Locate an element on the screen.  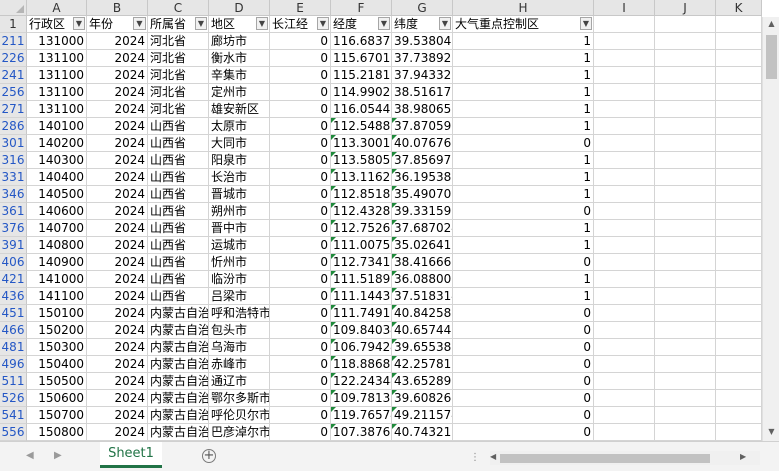
table-cell: 朔州市 is located at coordinates (239, 211).